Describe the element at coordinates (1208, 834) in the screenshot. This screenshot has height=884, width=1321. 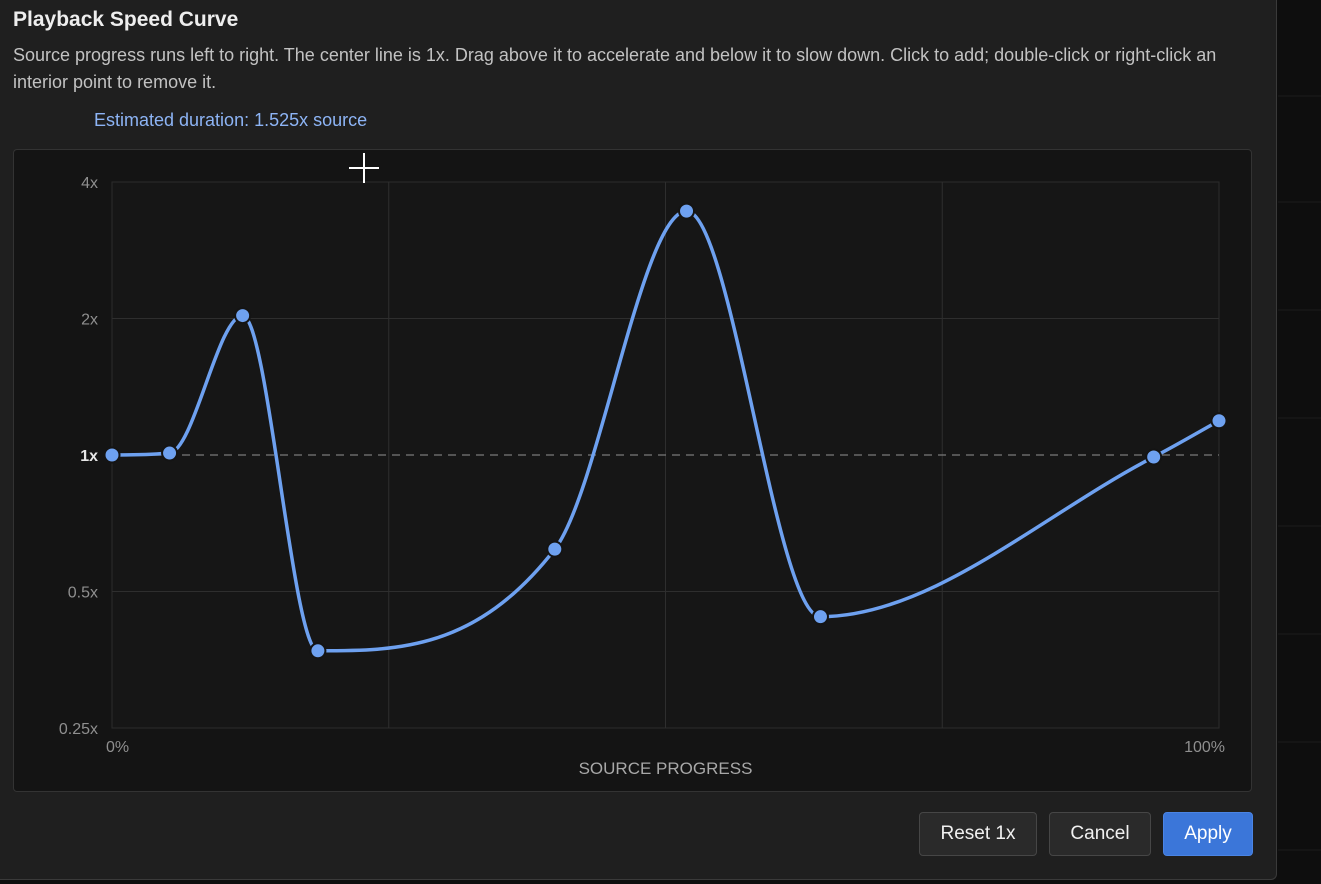
I see `apply-button: Apply` at that location.